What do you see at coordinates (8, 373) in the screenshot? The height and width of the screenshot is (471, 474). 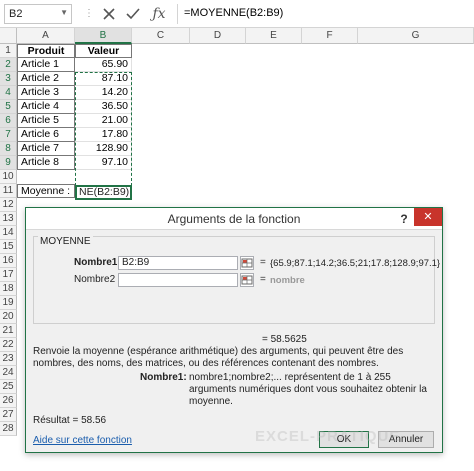 I see `row-header: 24` at bounding box center [8, 373].